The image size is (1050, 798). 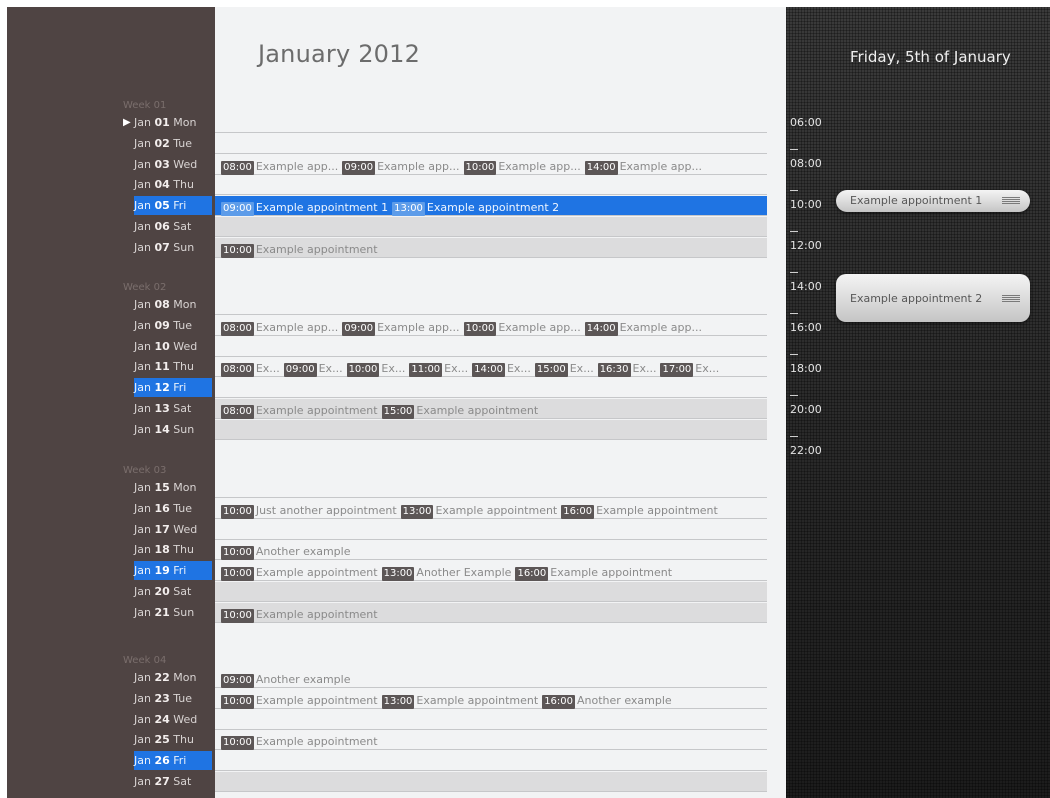 What do you see at coordinates (607, 700) in the screenshot?
I see `appointment-item: 16:00 Another example` at bounding box center [607, 700].